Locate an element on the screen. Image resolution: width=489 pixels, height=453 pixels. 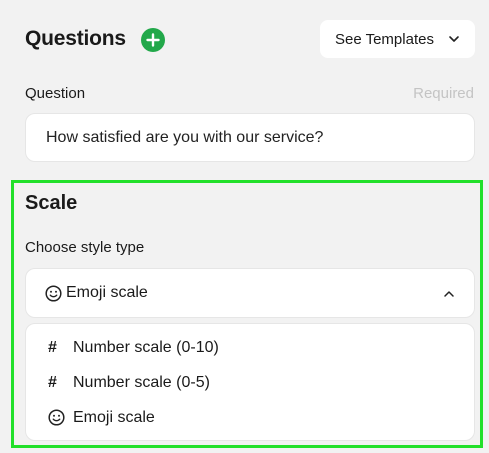
option-number-scale-5: # Number scale (0-5) is located at coordinates (250, 382).